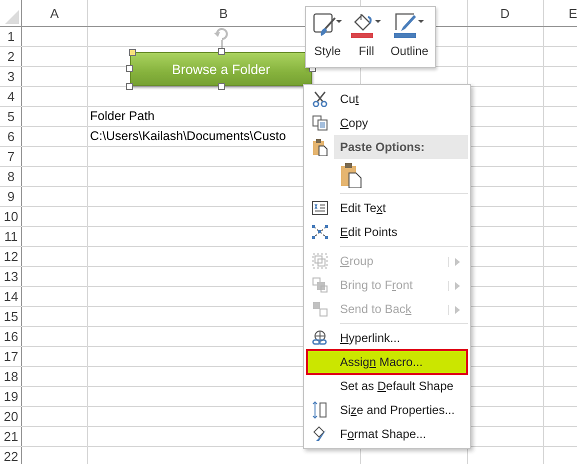 The width and height of the screenshot is (577, 464). I want to click on row-header: 17, so click(11, 356).